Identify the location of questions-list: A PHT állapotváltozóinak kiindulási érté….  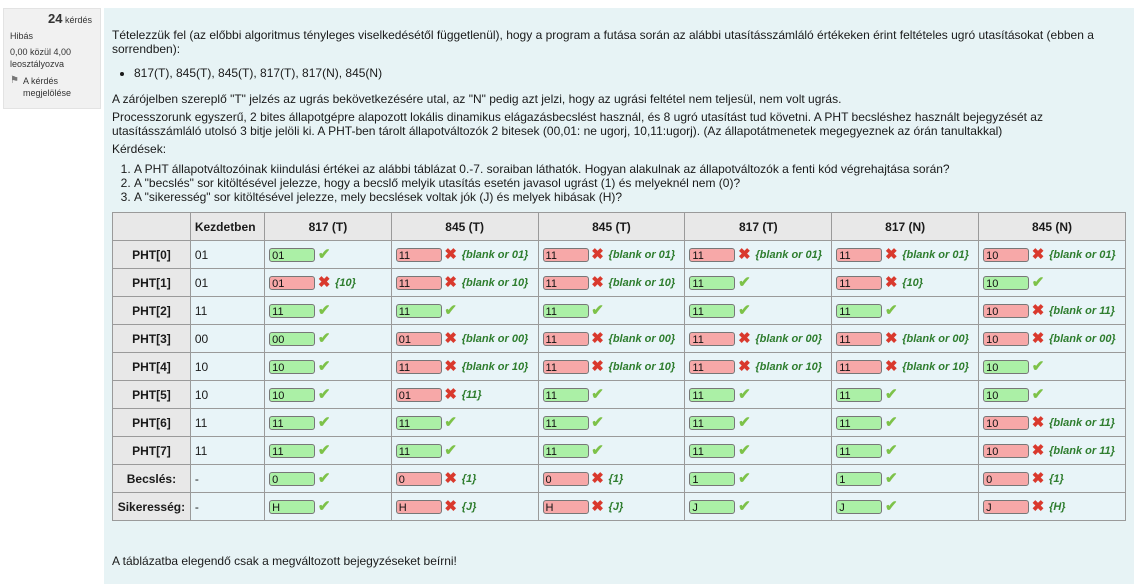
(619, 183).